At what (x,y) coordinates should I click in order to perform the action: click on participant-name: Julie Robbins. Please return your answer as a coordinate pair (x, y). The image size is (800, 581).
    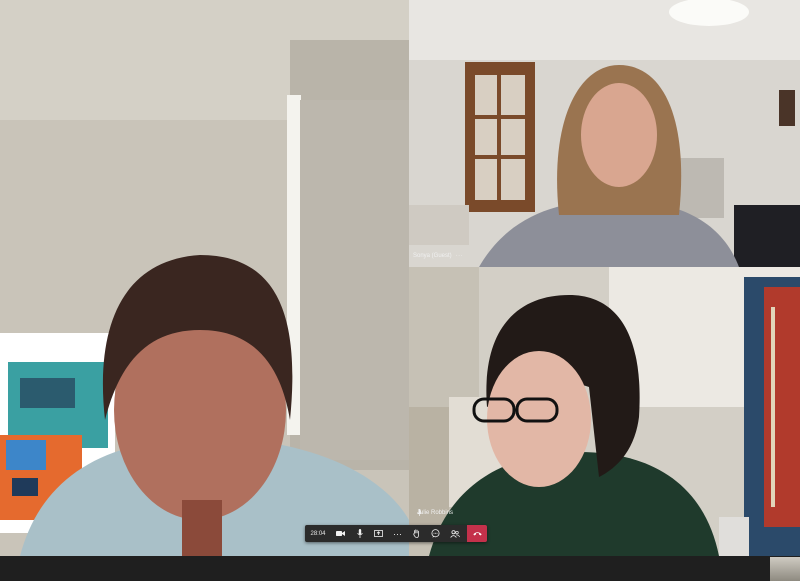
    Looking at the image, I should click on (435, 513).